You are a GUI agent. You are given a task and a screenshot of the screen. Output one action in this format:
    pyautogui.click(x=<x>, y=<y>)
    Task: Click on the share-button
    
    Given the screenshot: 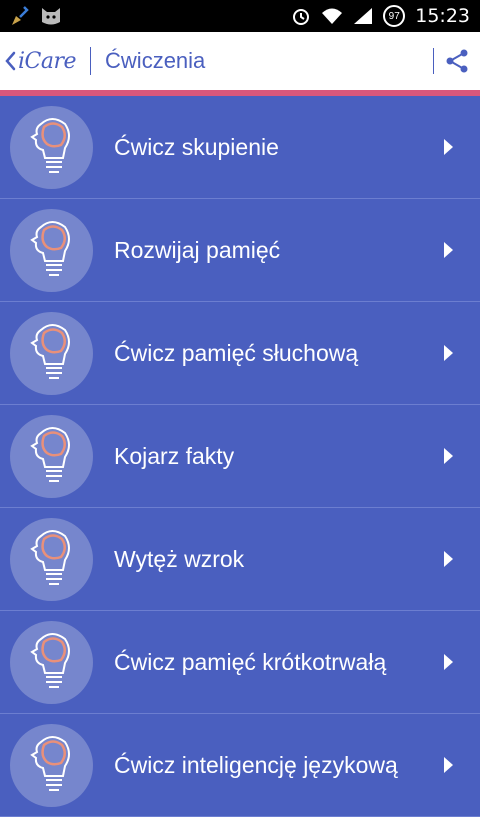 What is the action you would take?
    pyautogui.click(x=456, y=61)
    